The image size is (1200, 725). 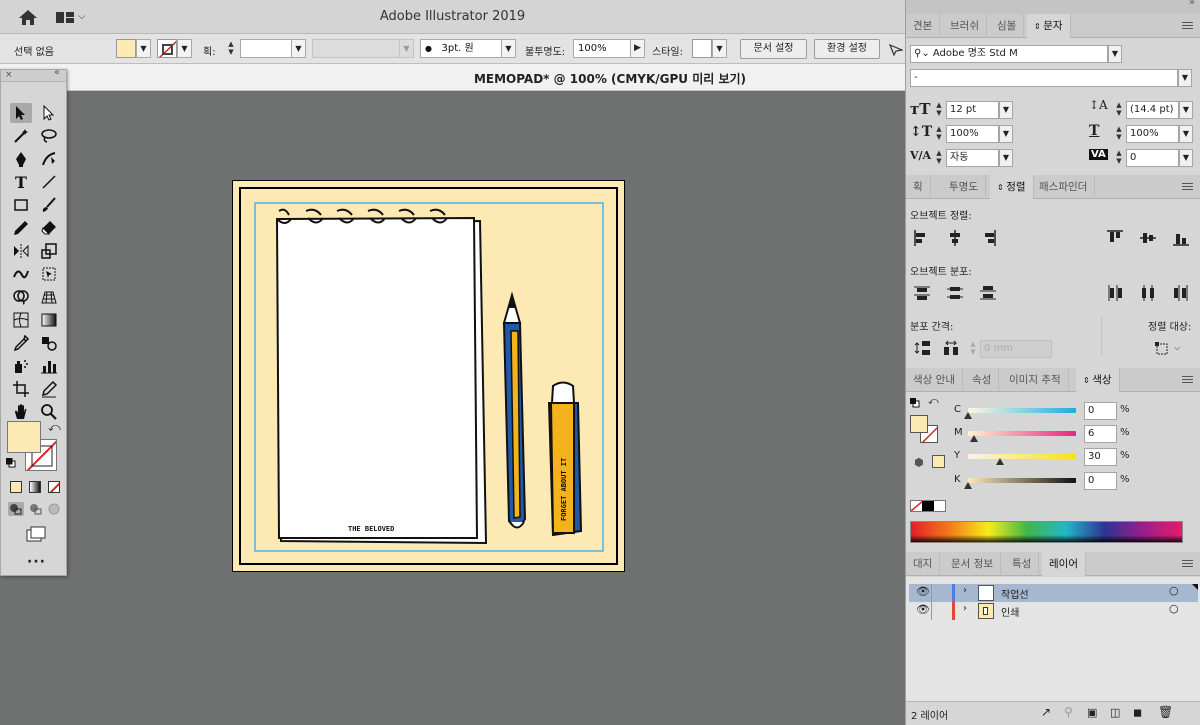 What do you see at coordinates (35, 487) in the screenshot?
I see `gradient-mode-icon` at bounding box center [35, 487].